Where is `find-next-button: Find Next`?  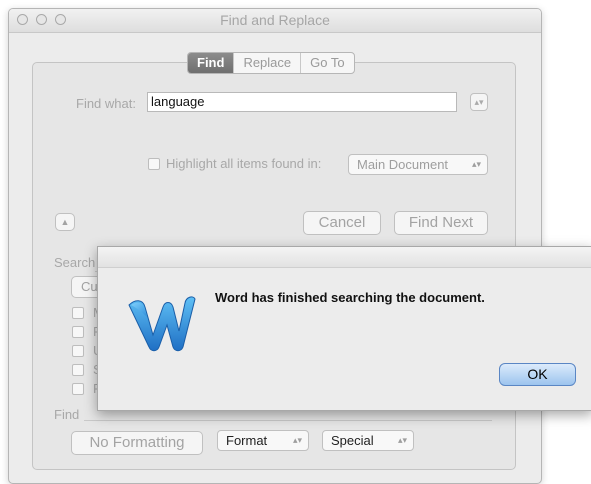
find-next-button: Find Next is located at coordinates (441, 223).